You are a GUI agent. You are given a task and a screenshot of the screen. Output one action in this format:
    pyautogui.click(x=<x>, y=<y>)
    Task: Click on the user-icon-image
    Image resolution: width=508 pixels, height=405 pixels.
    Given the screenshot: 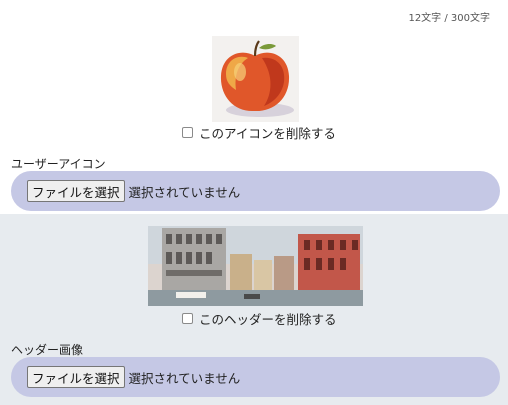 What is the action you would take?
    pyautogui.click(x=255, y=79)
    